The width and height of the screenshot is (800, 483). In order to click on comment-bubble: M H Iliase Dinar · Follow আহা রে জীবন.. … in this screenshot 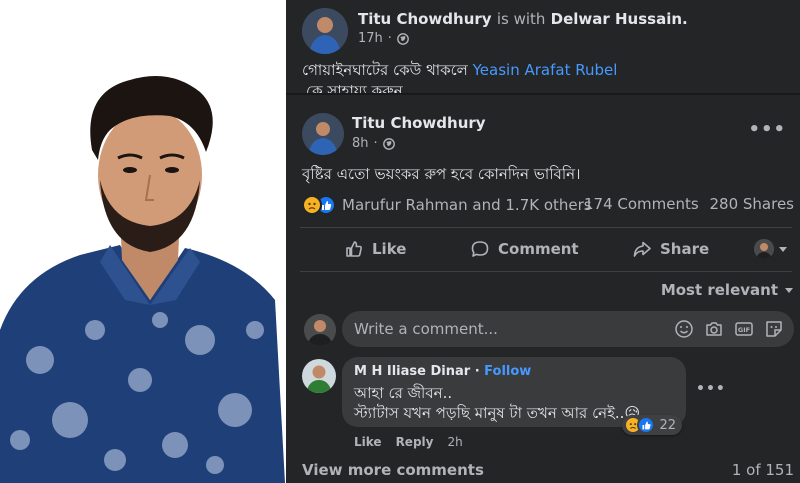, I will do `click(514, 396)`.